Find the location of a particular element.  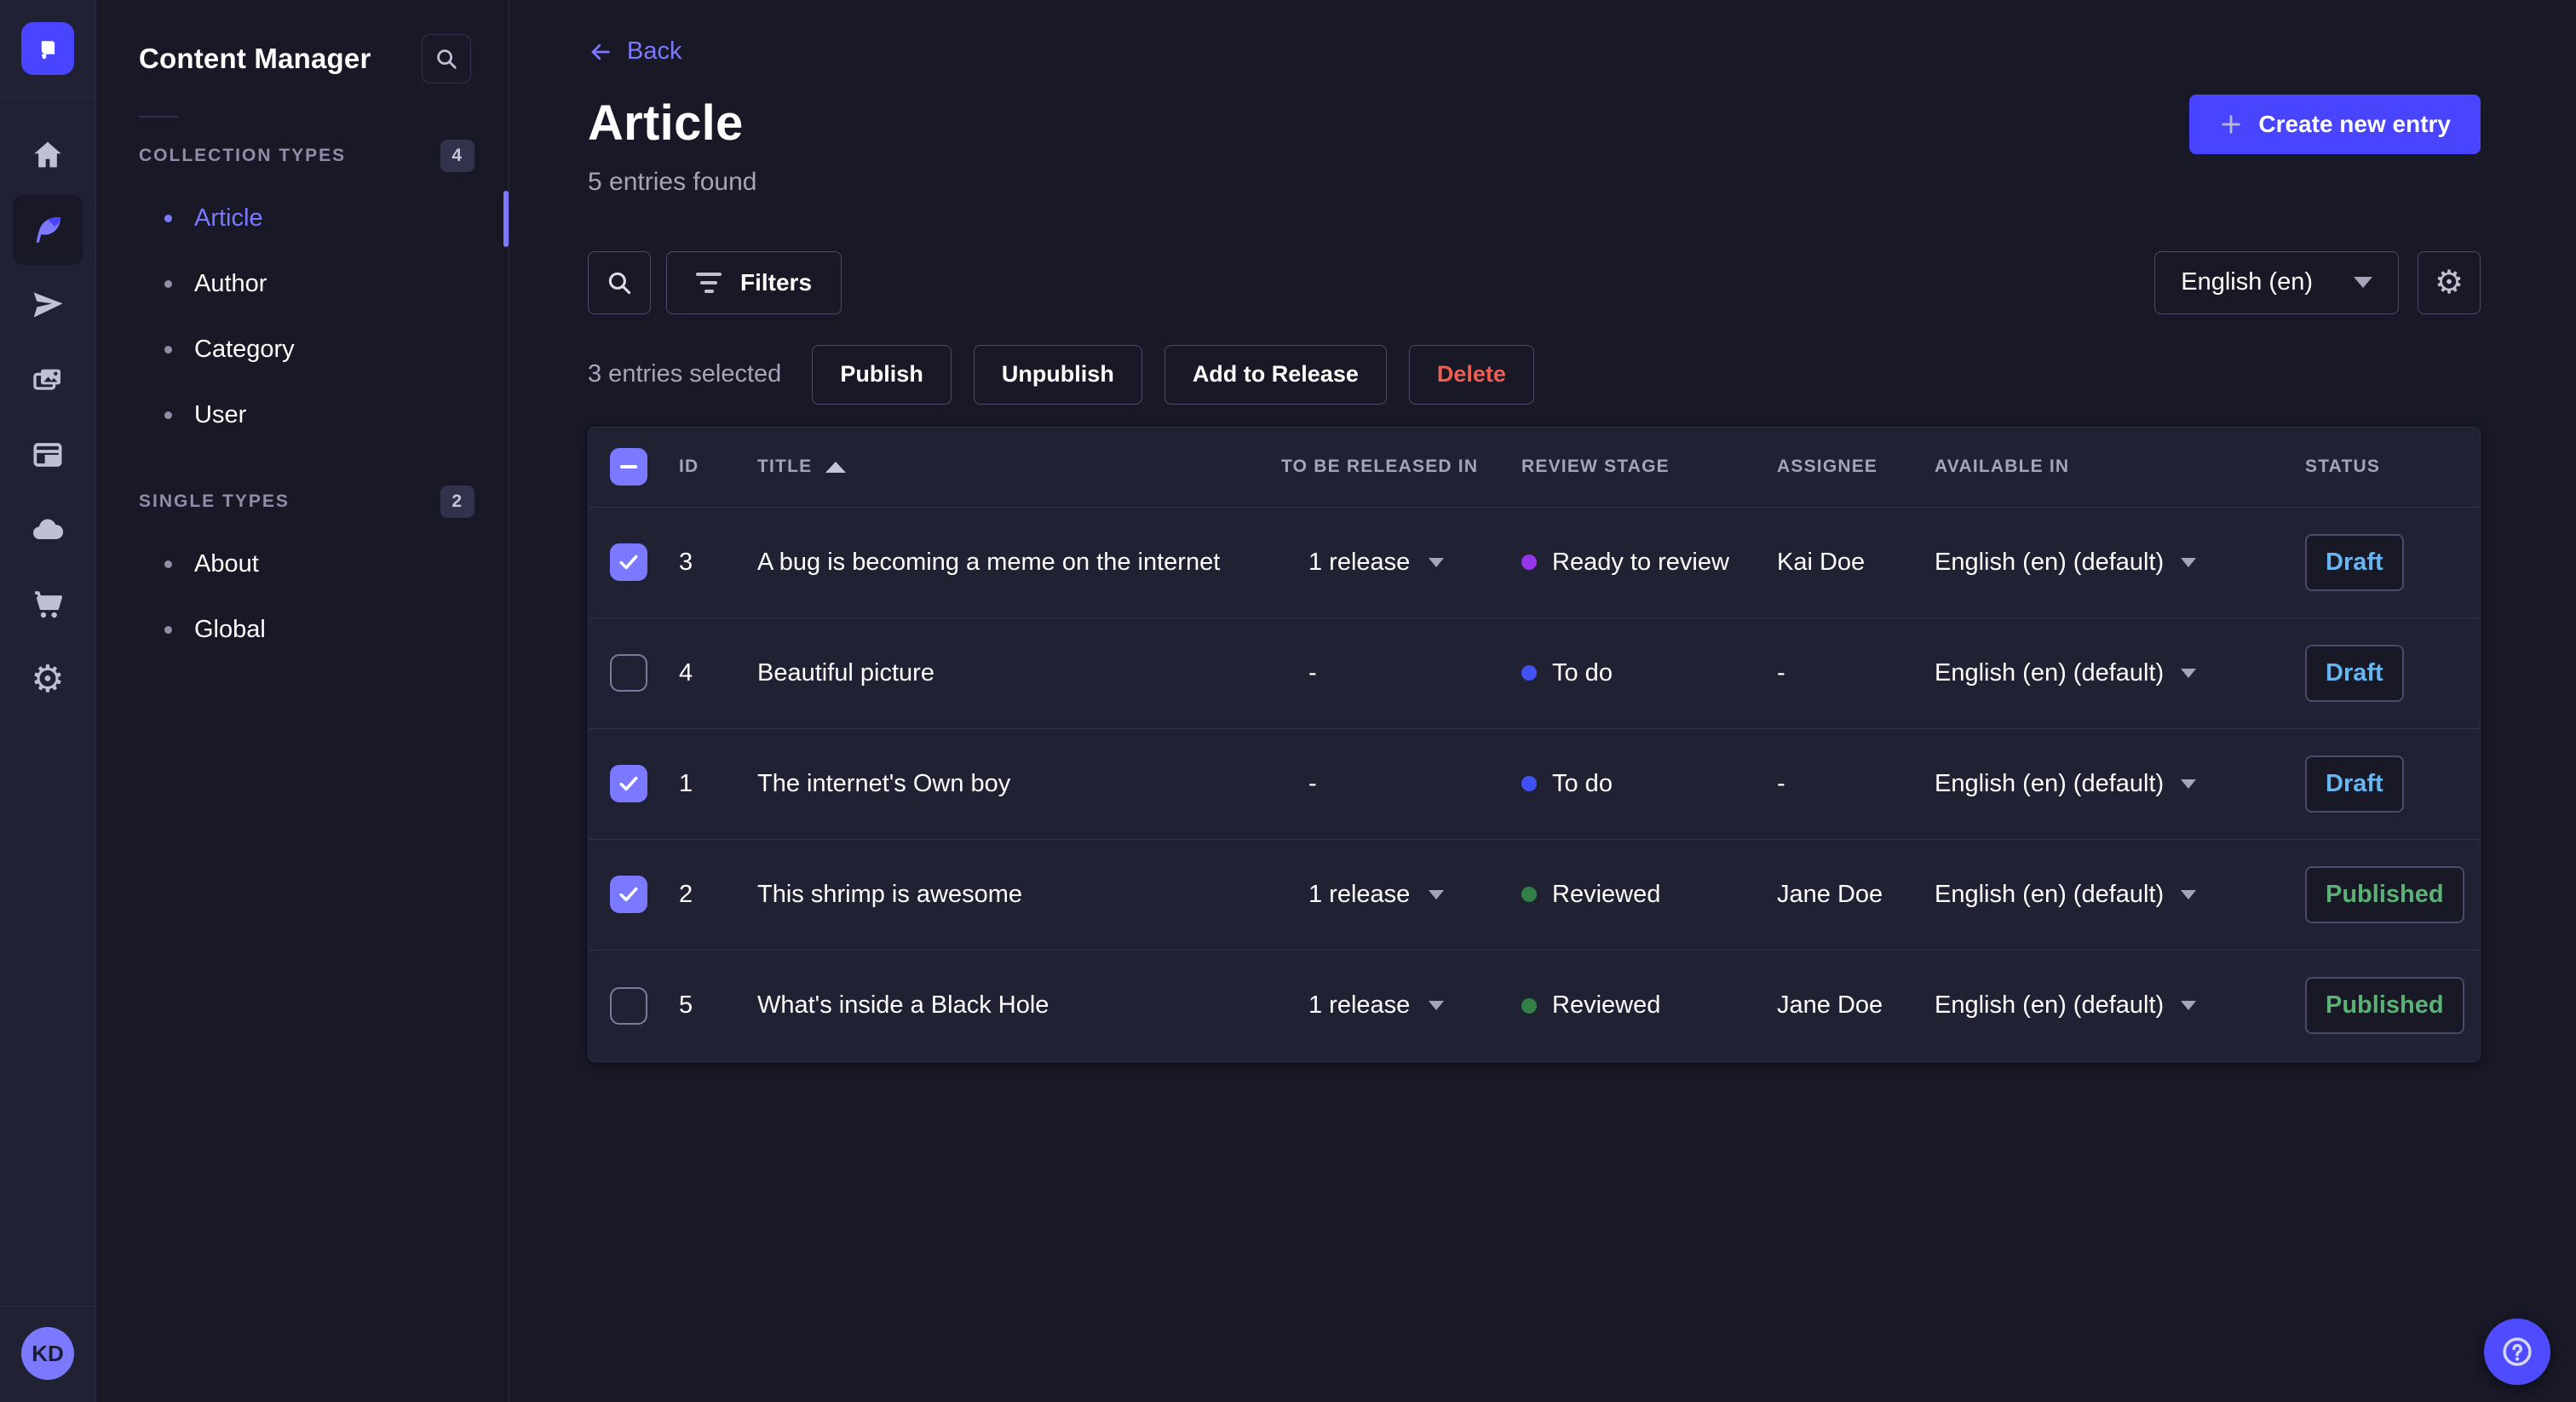

rail-bottom: KD is located at coordinates (48, 1354).